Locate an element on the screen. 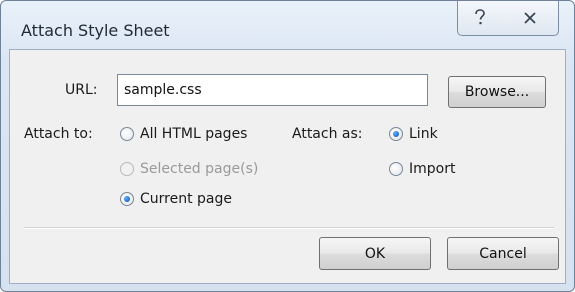 This screenshot has height=292, width=575. radio-label: All HTML pages is located at coordinates (194, 134).